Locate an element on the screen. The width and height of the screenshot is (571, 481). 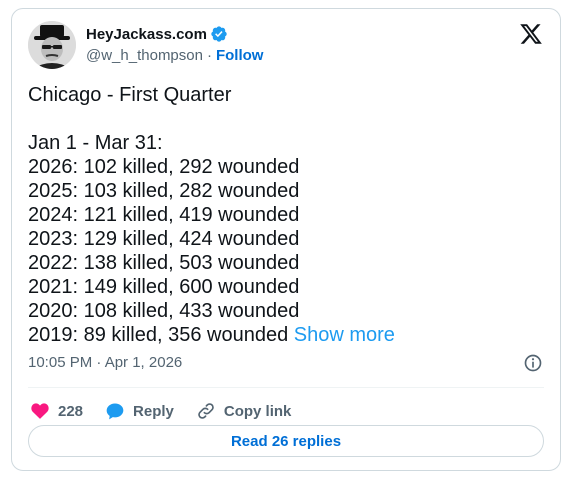
divider is located at coordinates (286, 387).